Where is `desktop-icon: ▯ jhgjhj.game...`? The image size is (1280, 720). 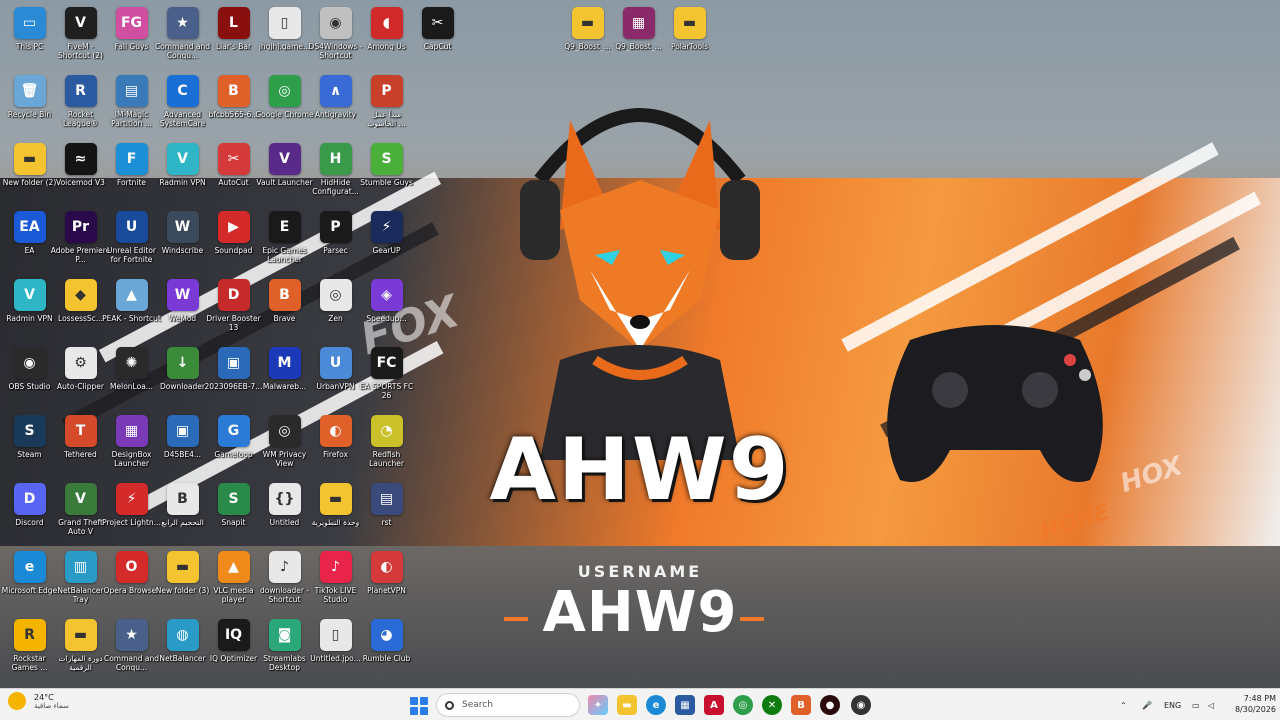
desktop-icon: ▯ jhgjhj.game... is located at coordinates (284, 37).